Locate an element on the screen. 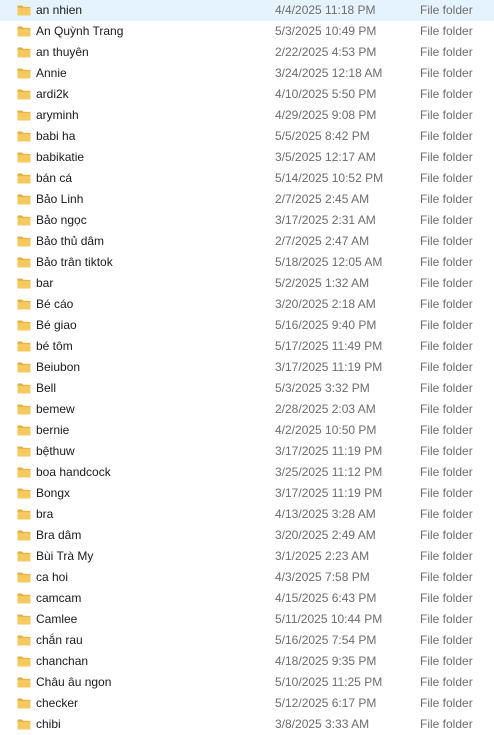 The width and height of the screenshot is (494, 735). date-modified: 3/20/2025 2:18 AM is located at coordinates (325, 304).